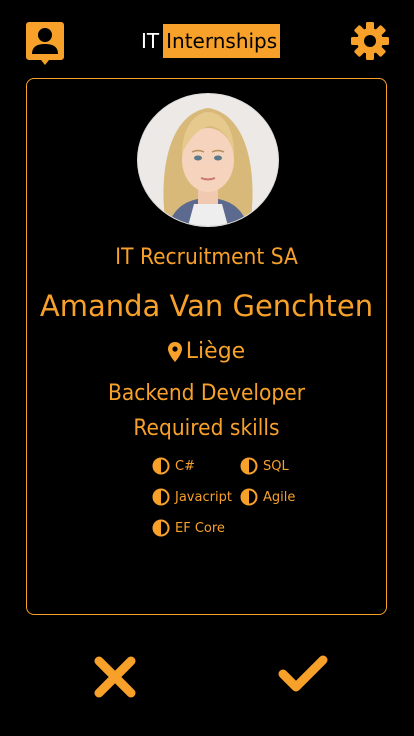  Describe the element at coordinates (206, 257) in the screenshot. I see `company-name: IT Recruitment SA` at that location.